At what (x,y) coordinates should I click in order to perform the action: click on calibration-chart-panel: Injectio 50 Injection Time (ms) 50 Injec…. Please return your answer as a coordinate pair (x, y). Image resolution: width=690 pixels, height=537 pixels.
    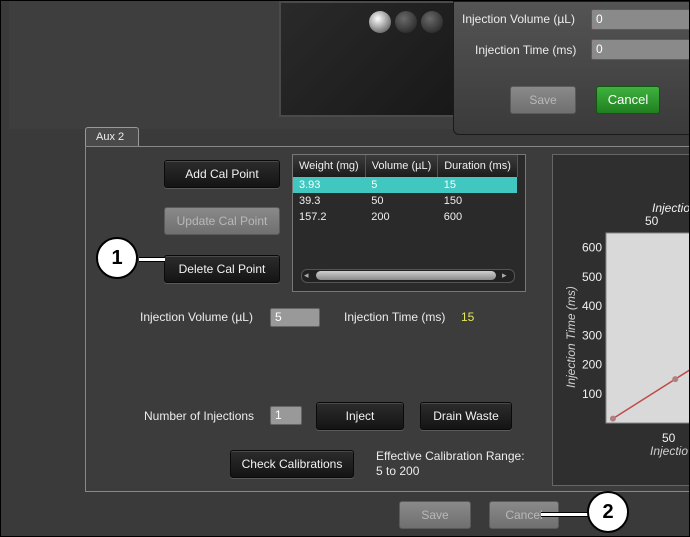
    Looking at the image, I should click on (621, 320).